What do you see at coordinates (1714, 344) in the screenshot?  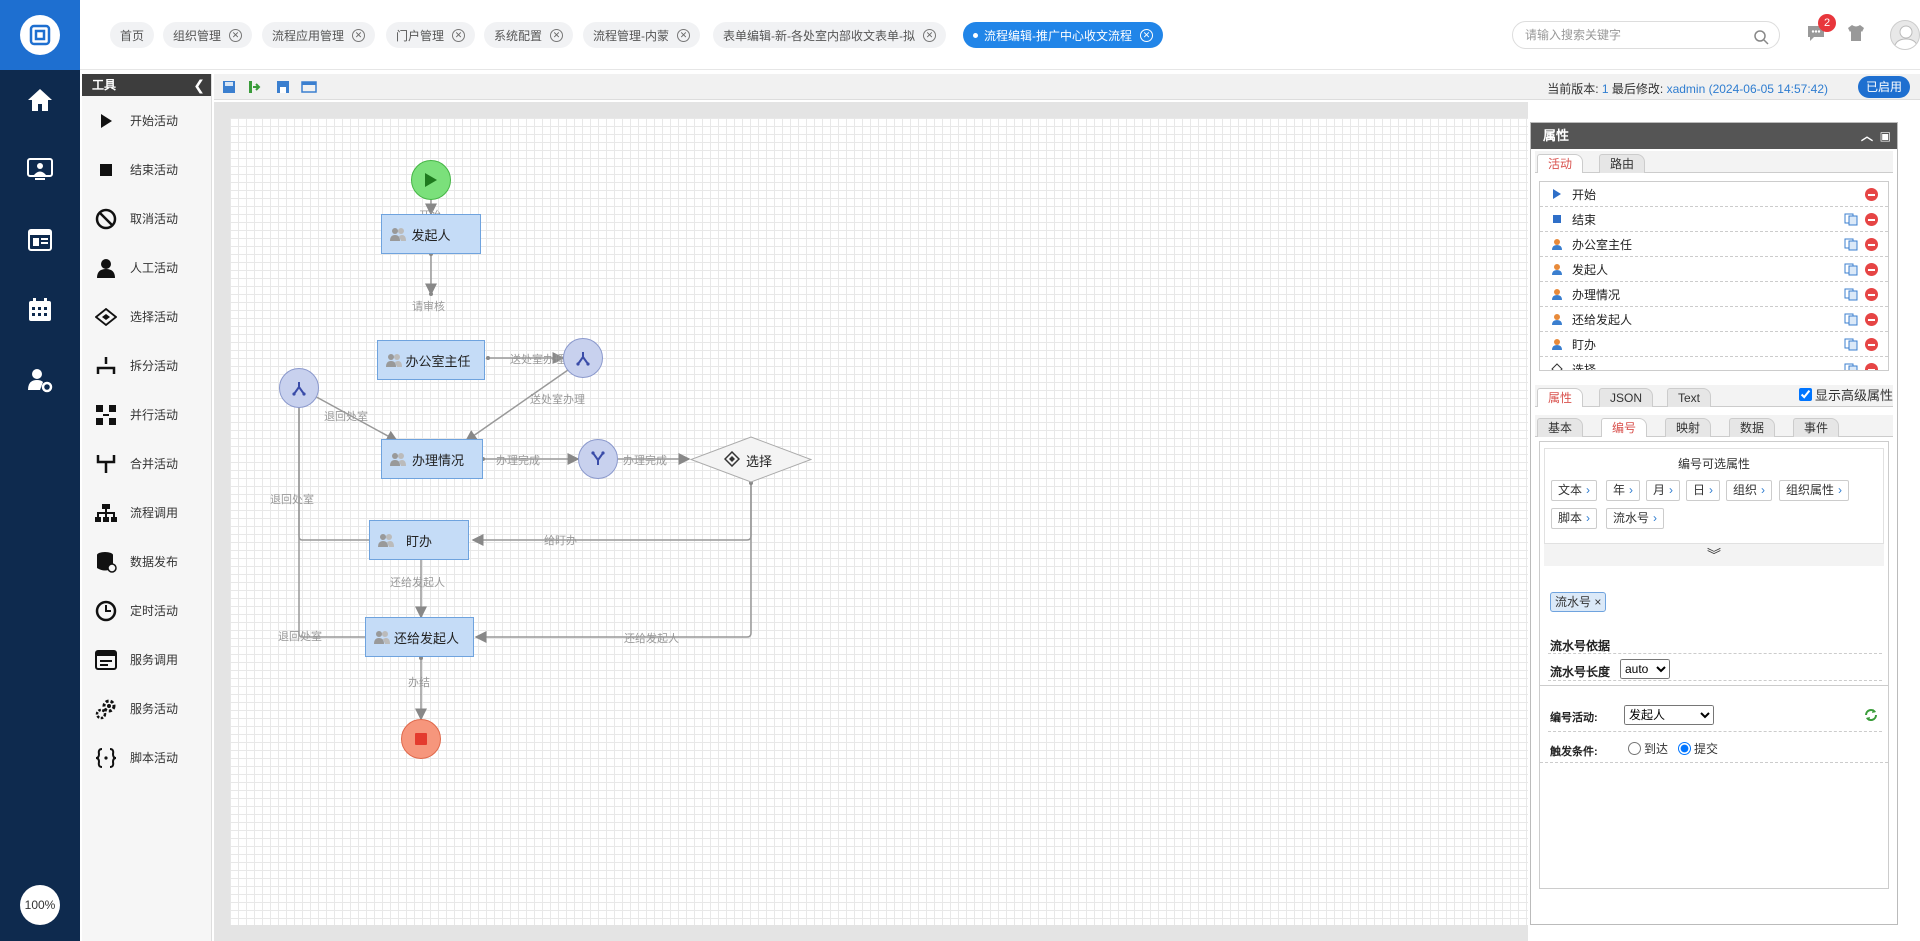 I see `list-item: 盯办` at bounding box center [1714, 344].